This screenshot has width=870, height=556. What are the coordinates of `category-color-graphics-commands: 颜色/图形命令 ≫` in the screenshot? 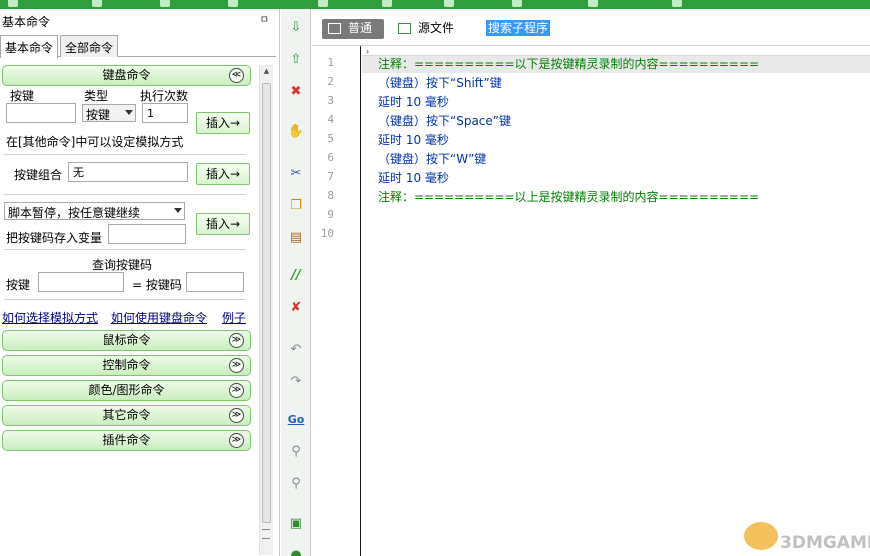 It's located at (126, 390).